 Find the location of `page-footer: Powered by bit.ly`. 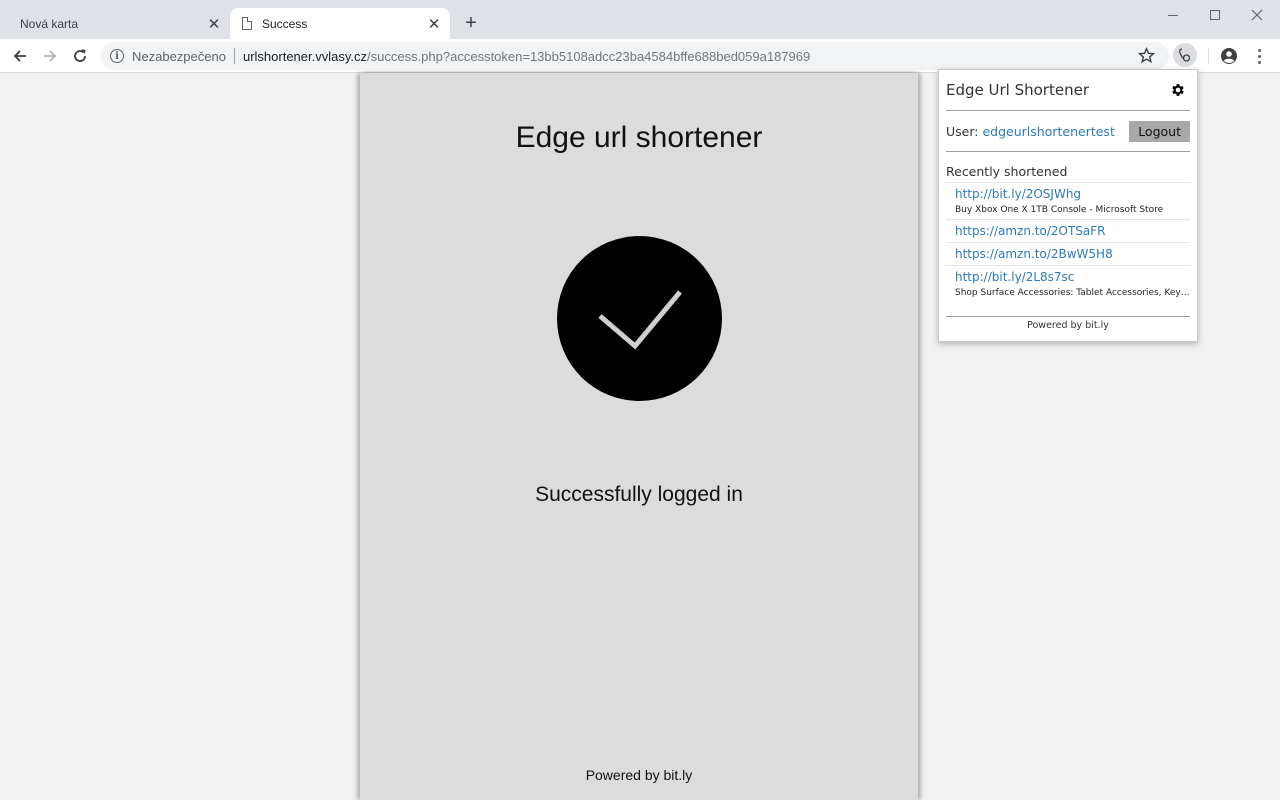

page-footer: Powered by bit.ly is located at coordinates (639, 775).